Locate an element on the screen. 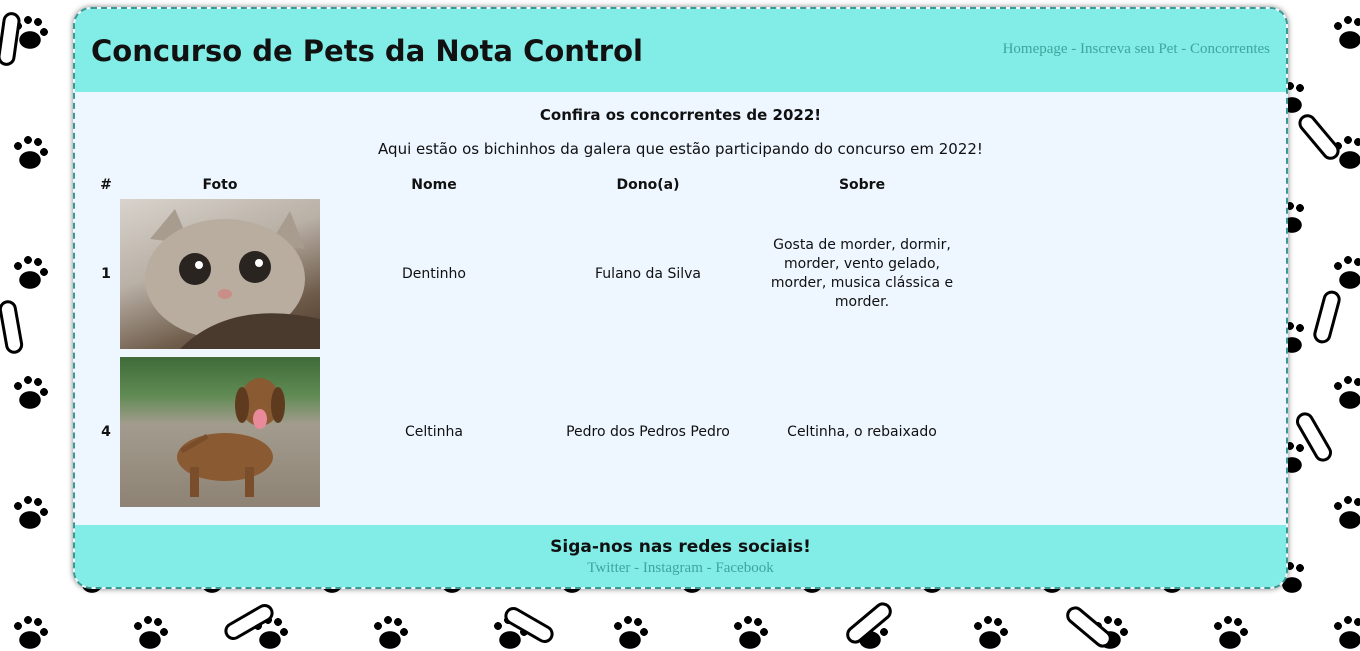 Image resolution: width=1360 pixels, height=651 pixels. pet-name: Dentinho is located at coordinates (434, 274).